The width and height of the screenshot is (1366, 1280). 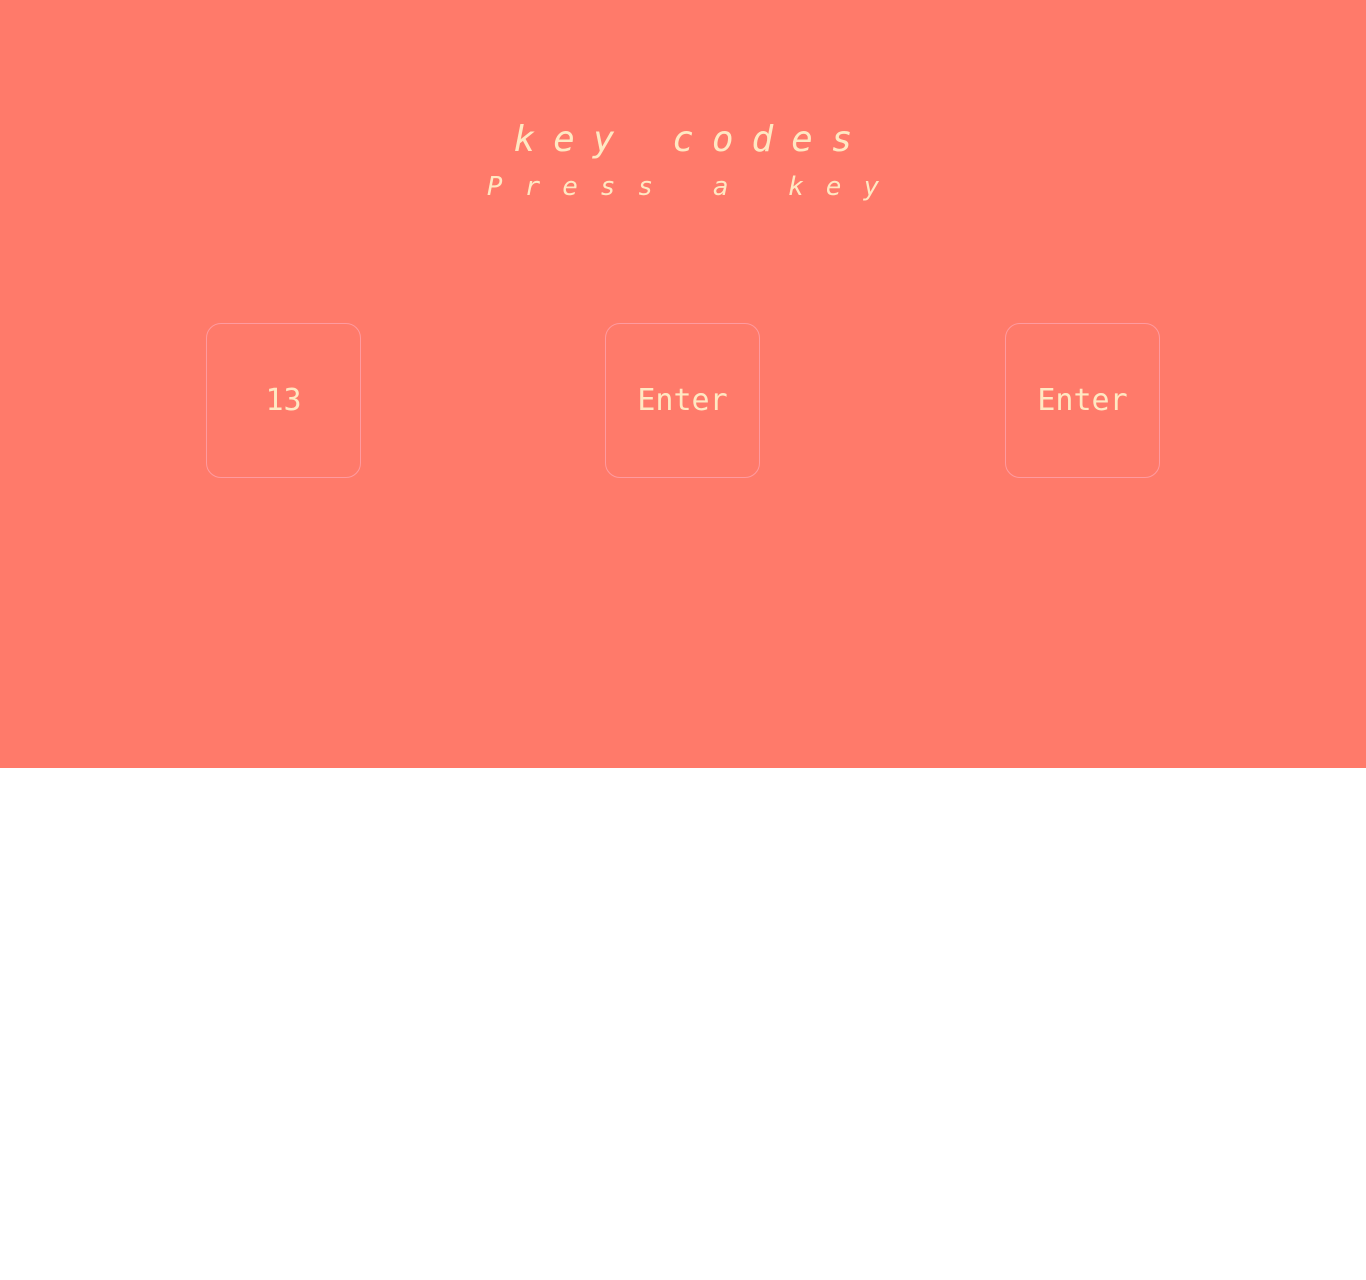 I want to click on keycode-value: 13, so click(x=283, y=400).